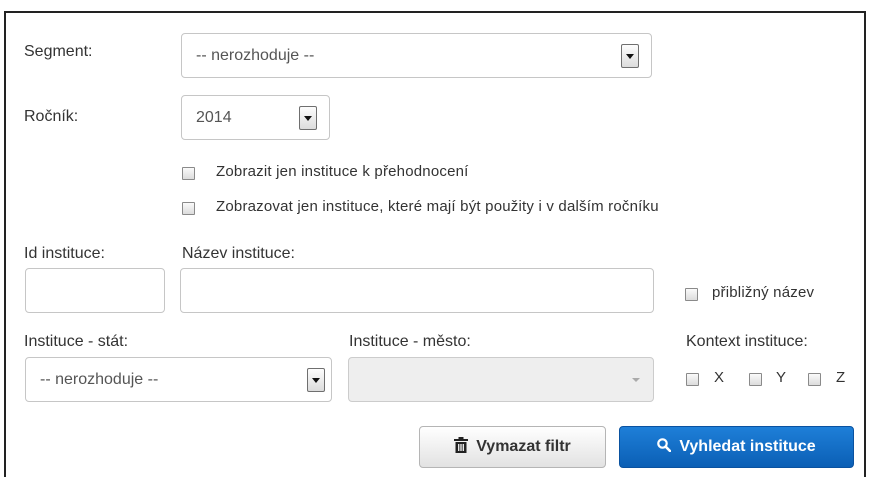 This screenshot has width=869, height=477. I want to click on checkbox-kontext-x, so click(692, 379).